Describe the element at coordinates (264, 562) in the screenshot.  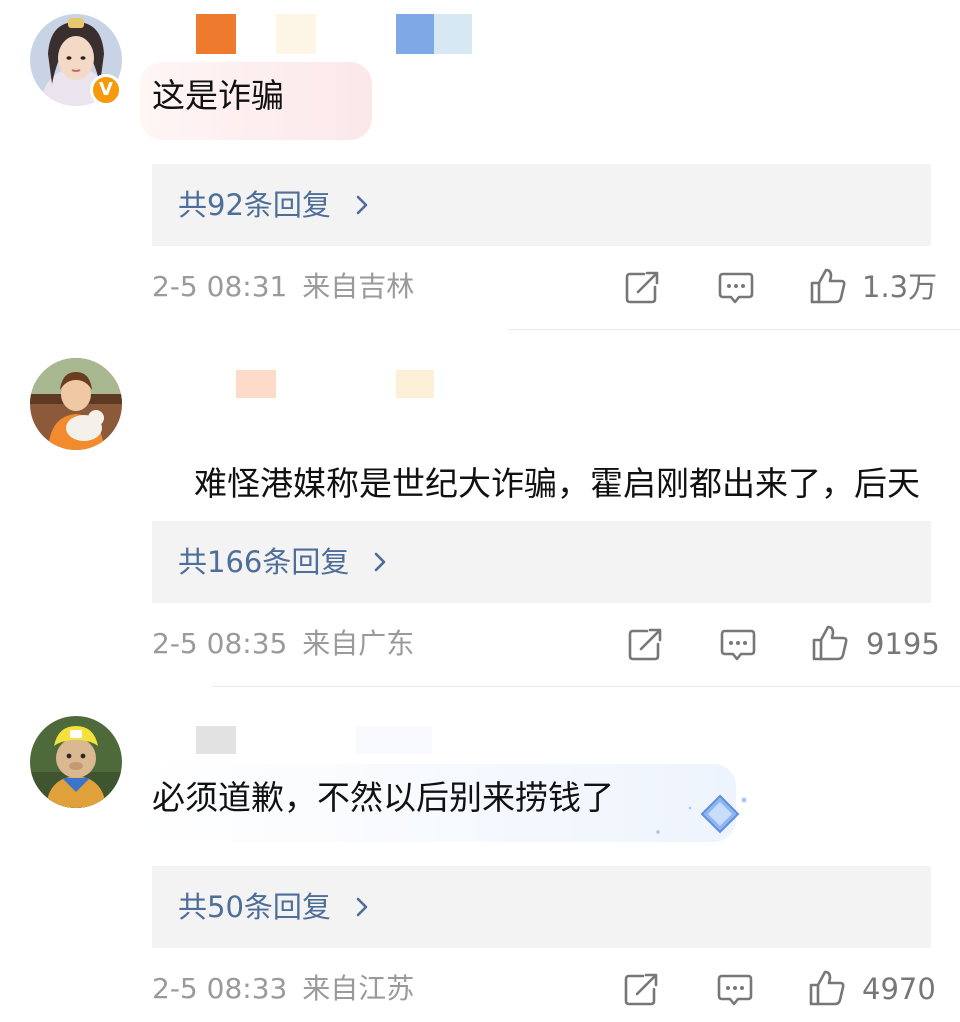
I see `reply-count-label: 共166条回复` at that location.